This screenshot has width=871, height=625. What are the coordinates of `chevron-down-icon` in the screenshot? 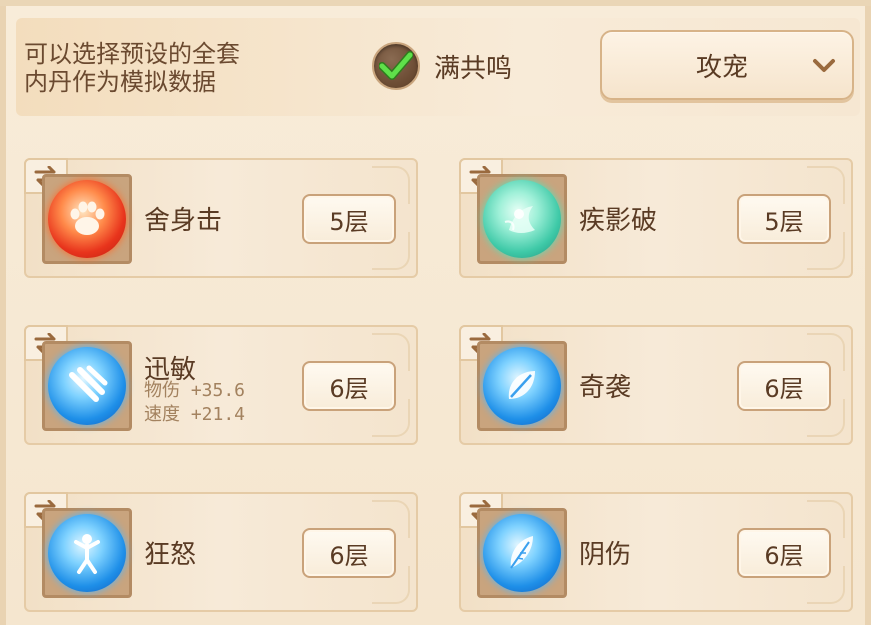 It's located at (824, 65).